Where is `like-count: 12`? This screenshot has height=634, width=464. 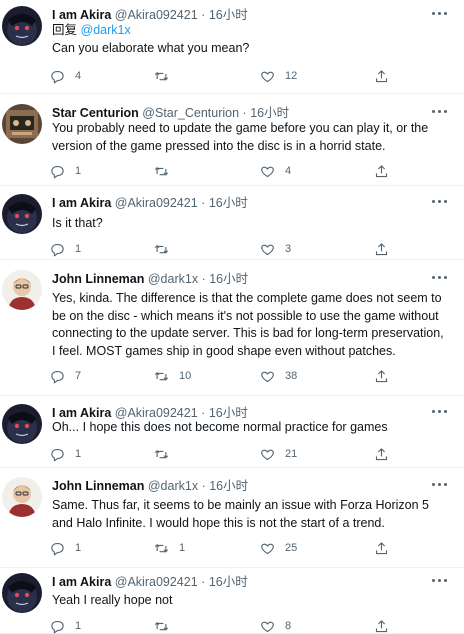 like-count: 12 is located at coordinates (291, 76).